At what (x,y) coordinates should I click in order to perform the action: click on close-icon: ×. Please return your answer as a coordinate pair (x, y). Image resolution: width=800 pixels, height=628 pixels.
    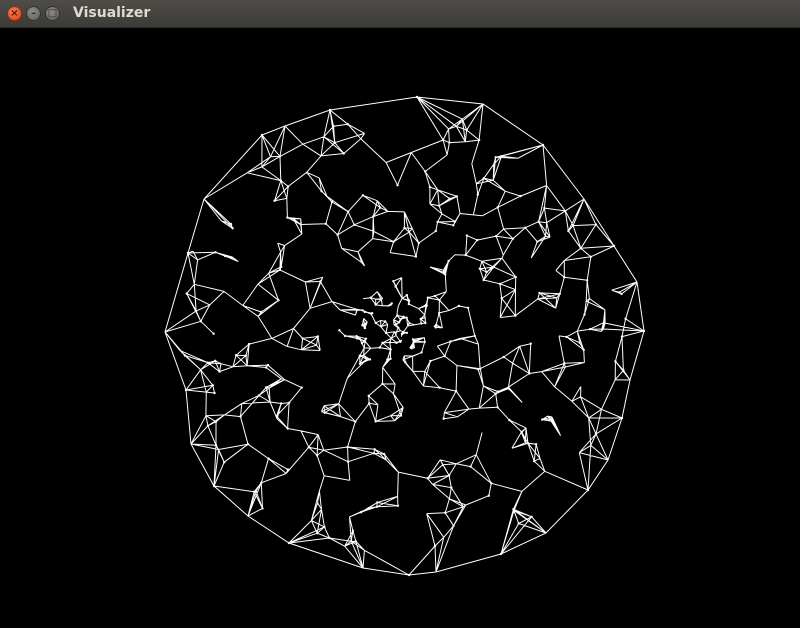
    Looking at the image, I should click on (14, 13).